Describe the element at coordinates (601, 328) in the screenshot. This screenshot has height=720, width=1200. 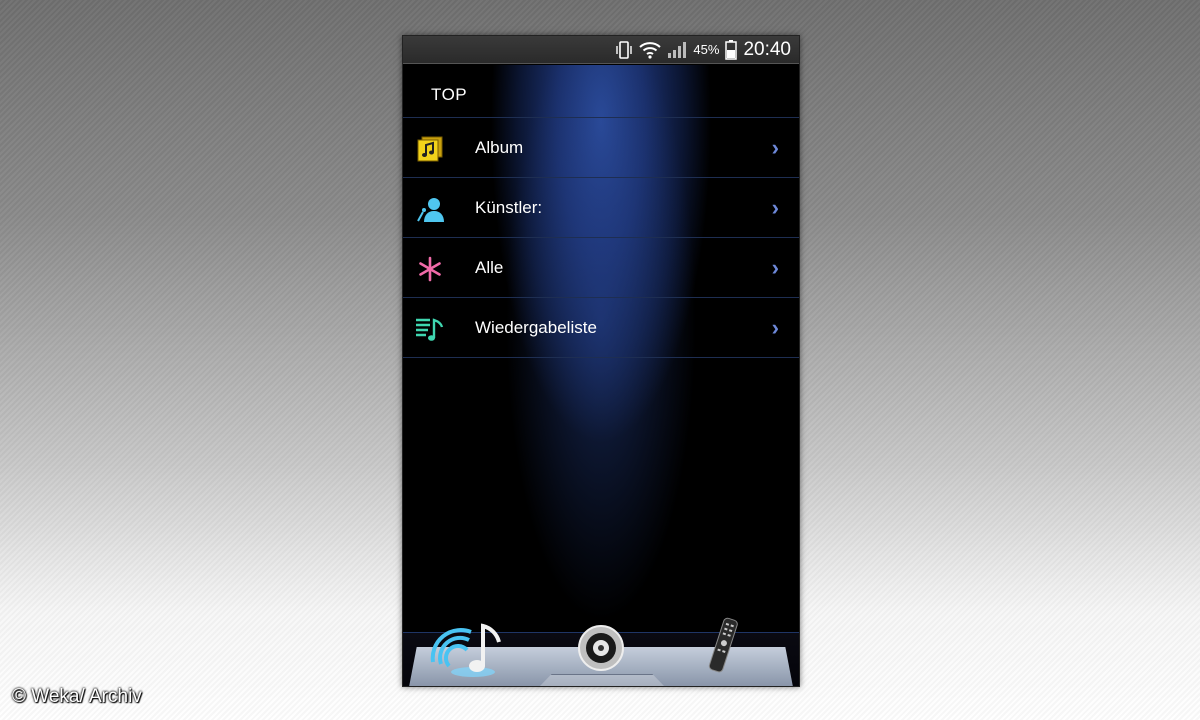
I see `menu-item-playlist: Wiedergabeliste ›` at that location.